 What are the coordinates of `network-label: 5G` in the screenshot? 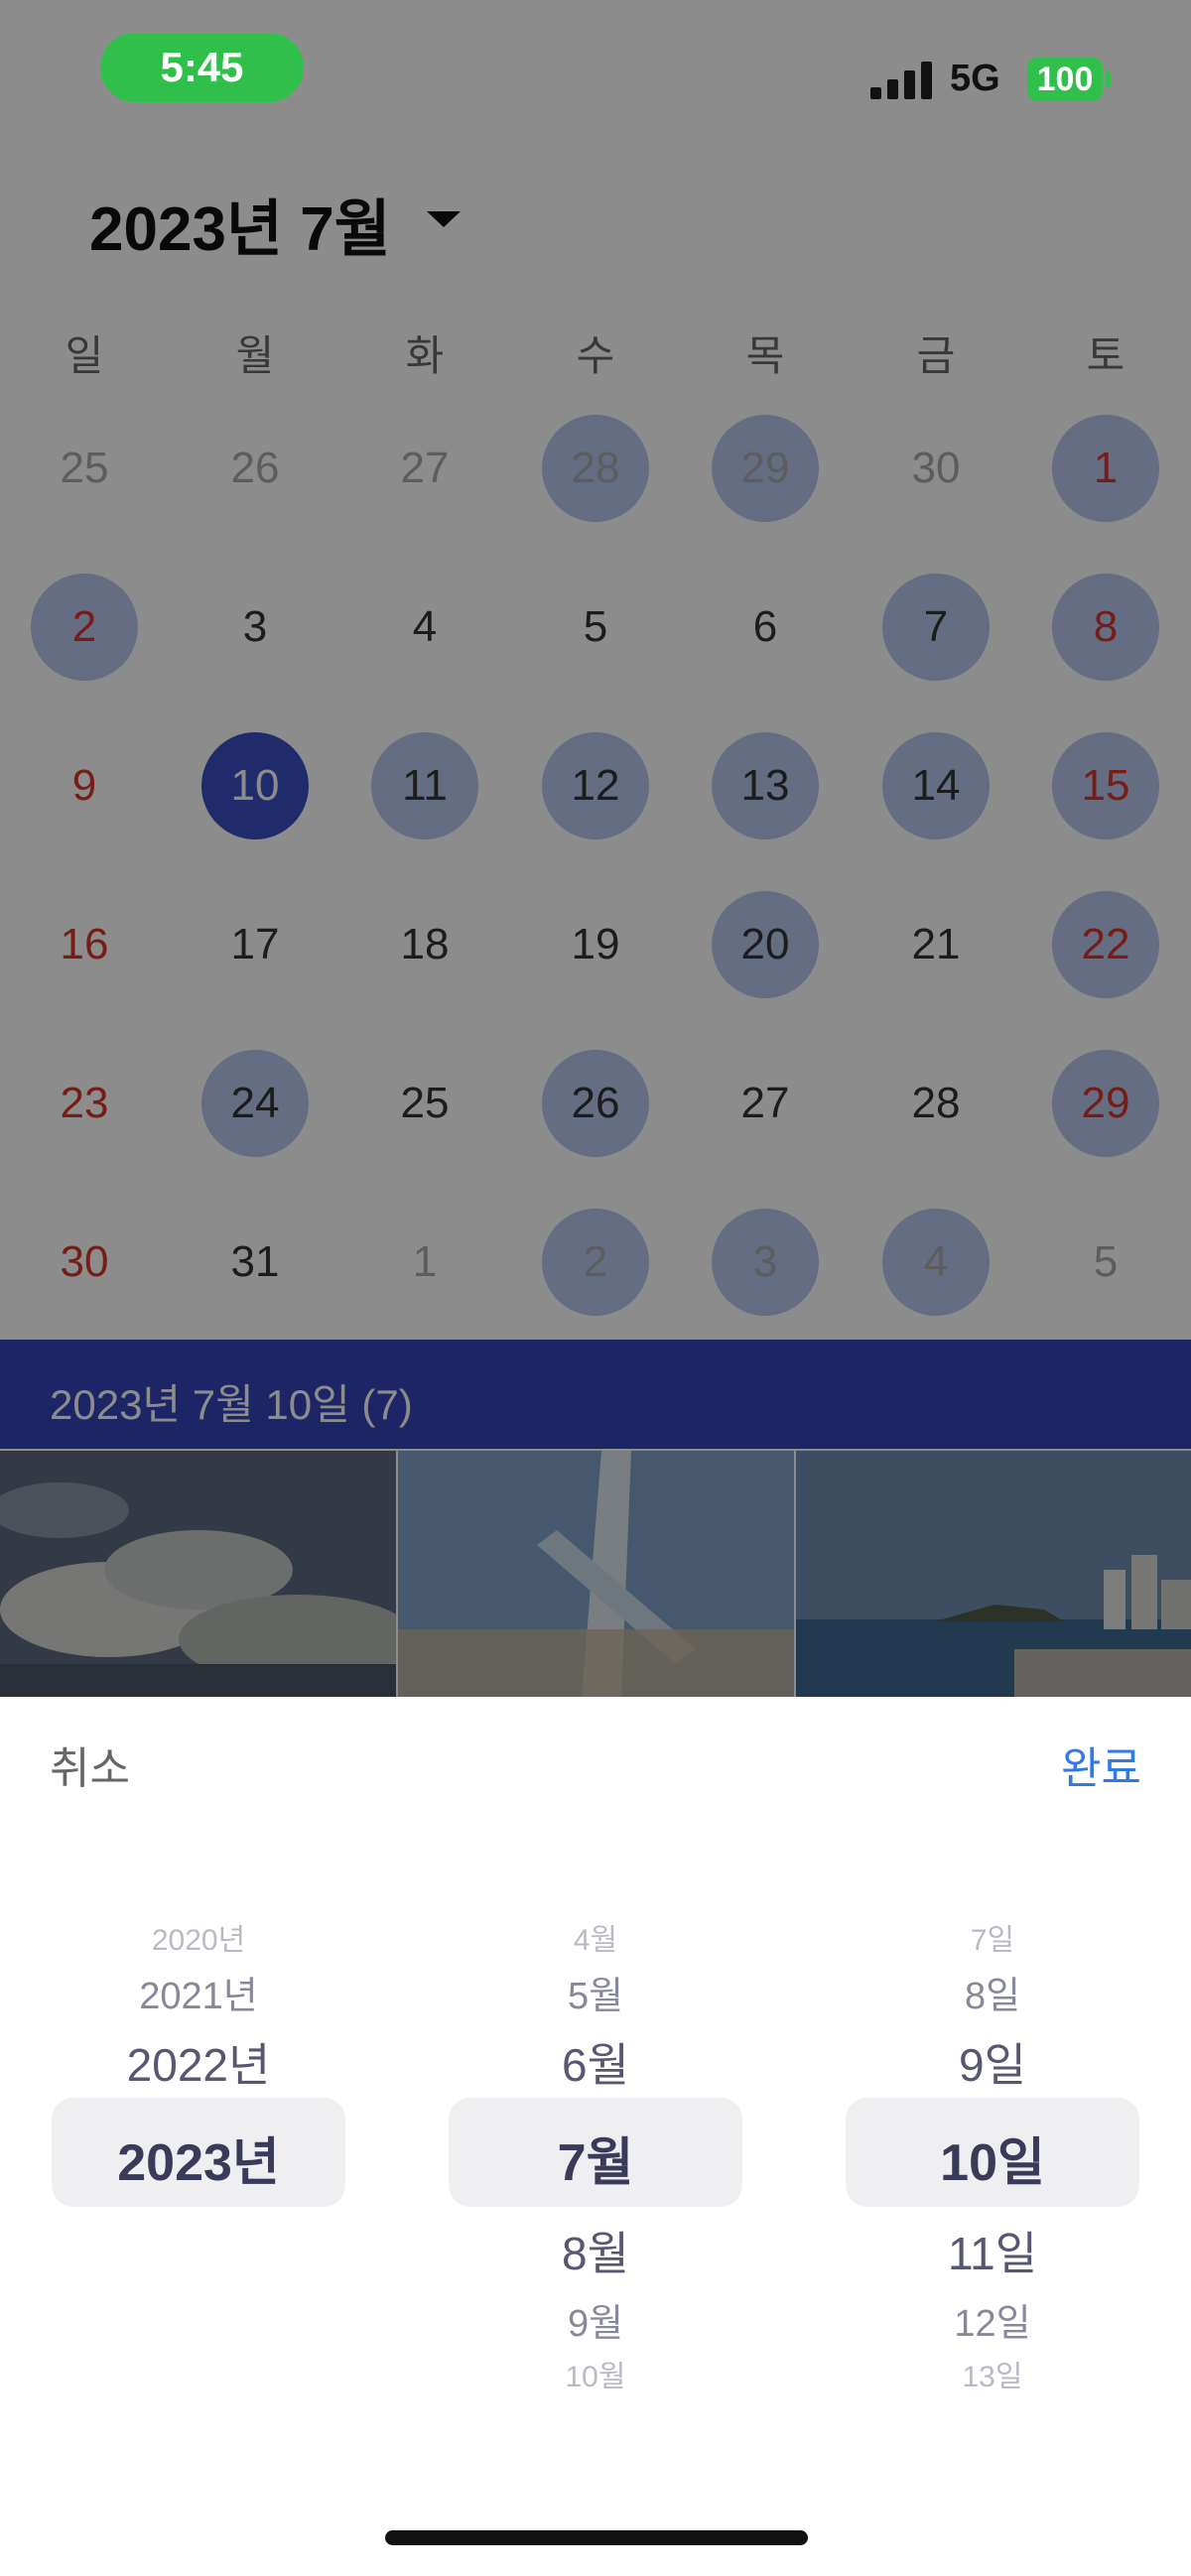 It's located at (975, 78).